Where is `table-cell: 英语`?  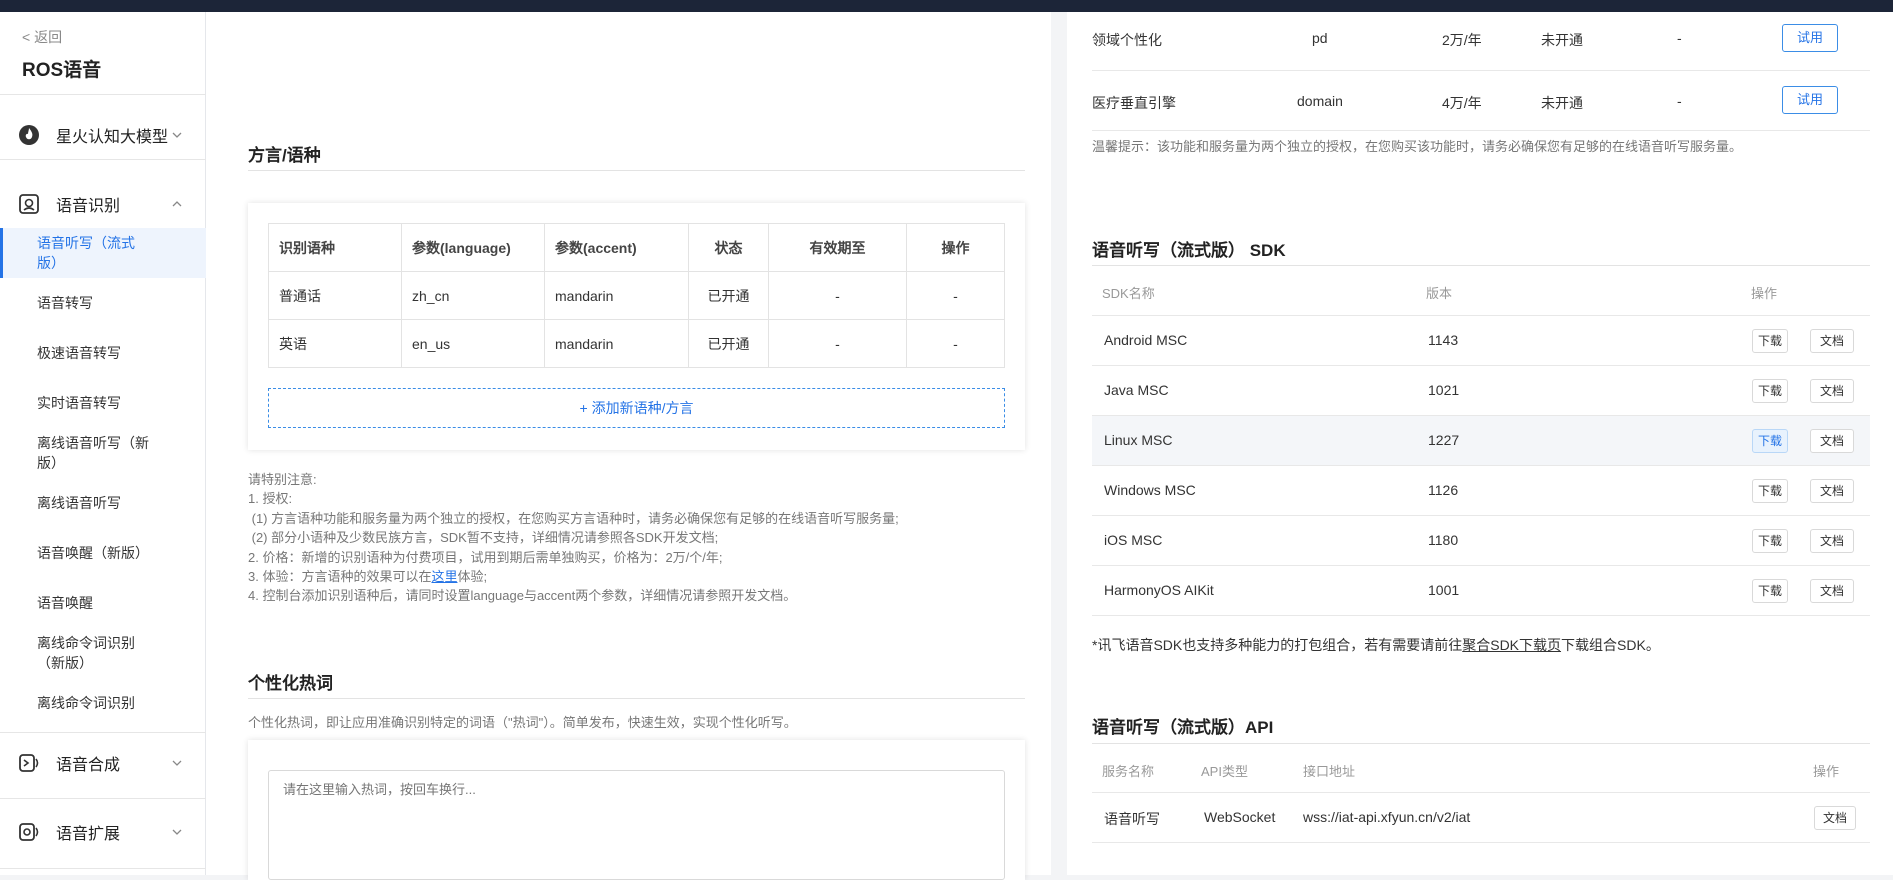 table-cell: 英语 is located at coordinates (335, 343).